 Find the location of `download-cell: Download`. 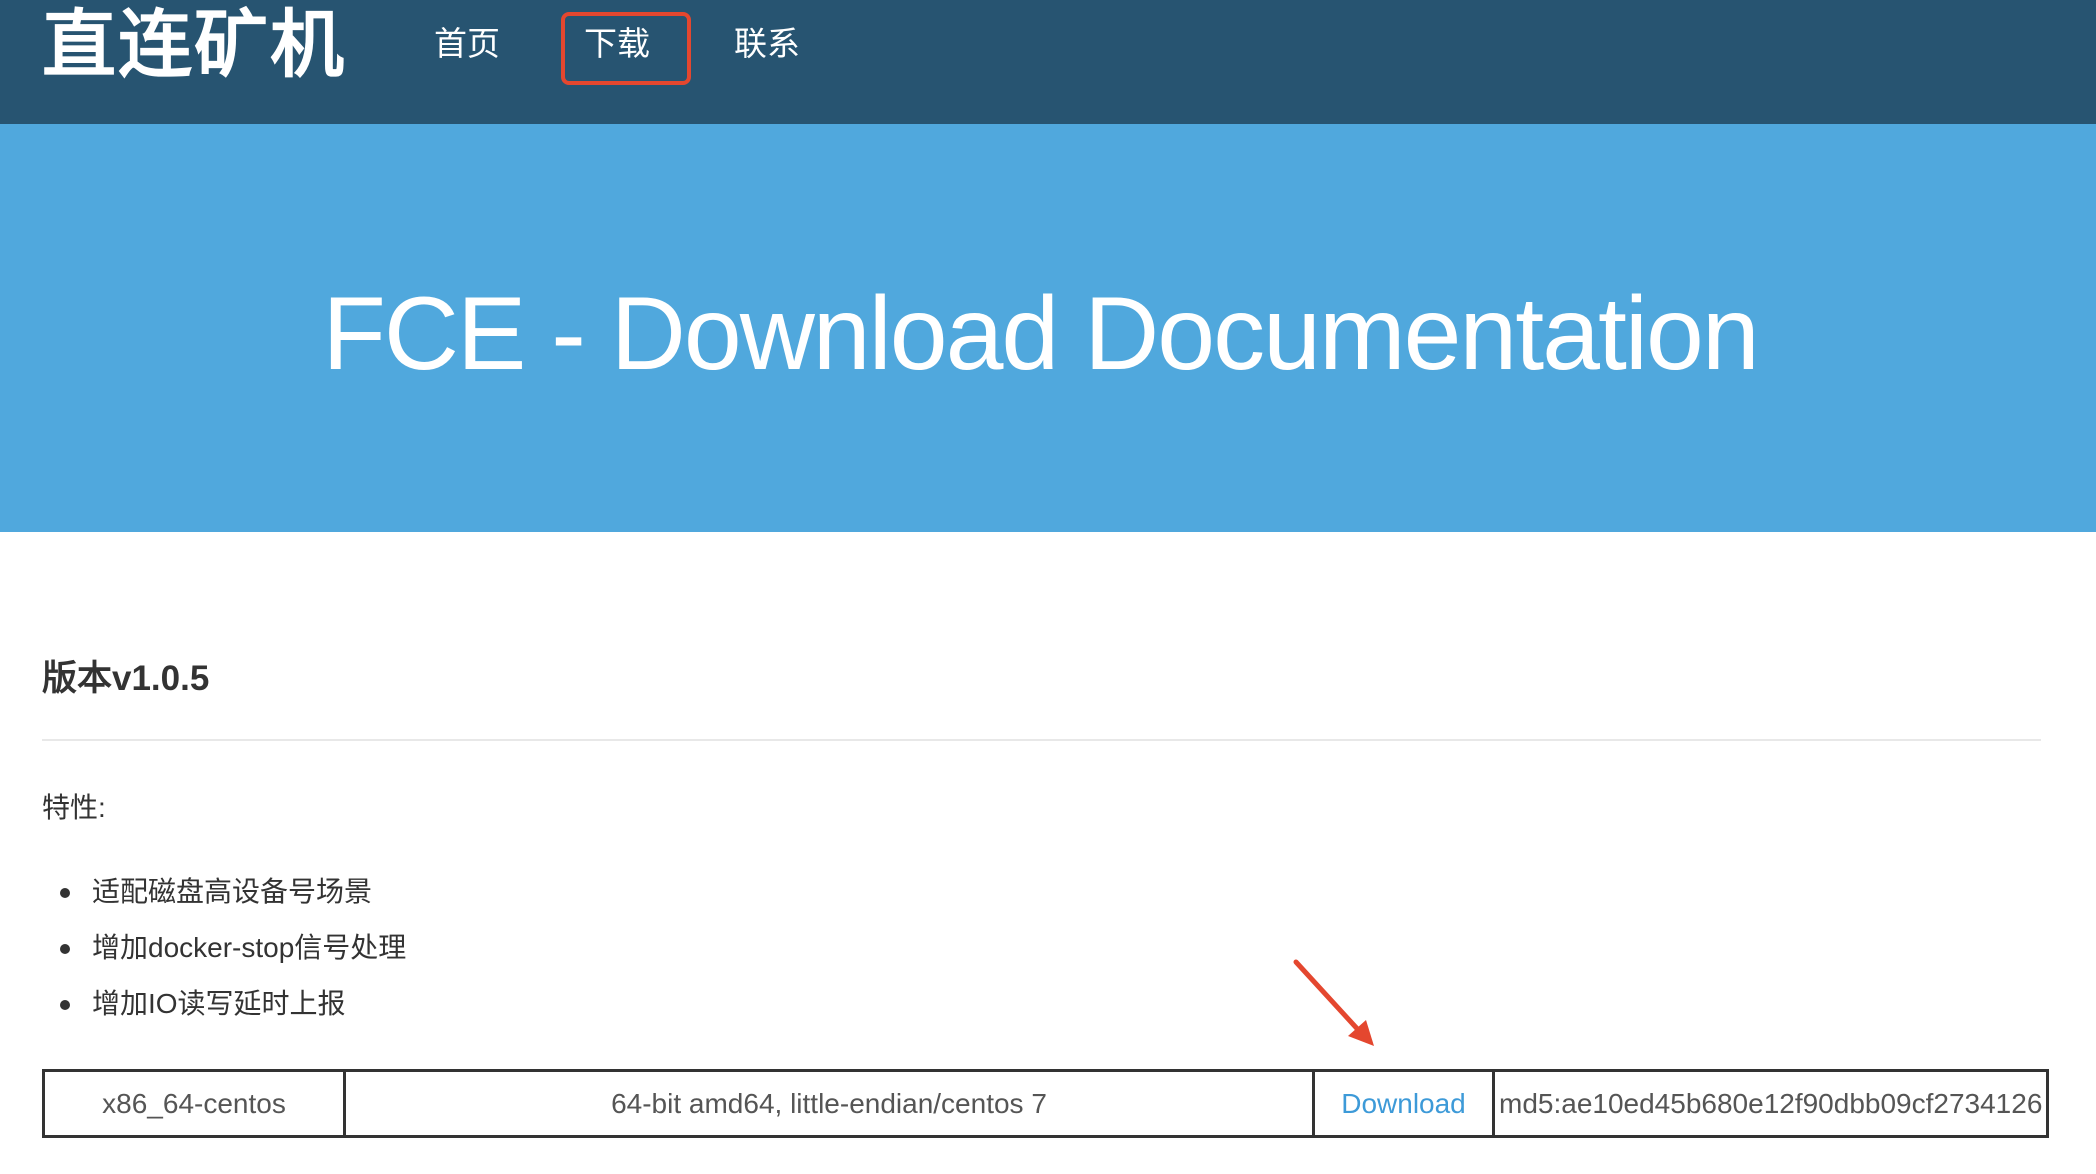

download-cell: Download is located at coordinates (1403, 1103).